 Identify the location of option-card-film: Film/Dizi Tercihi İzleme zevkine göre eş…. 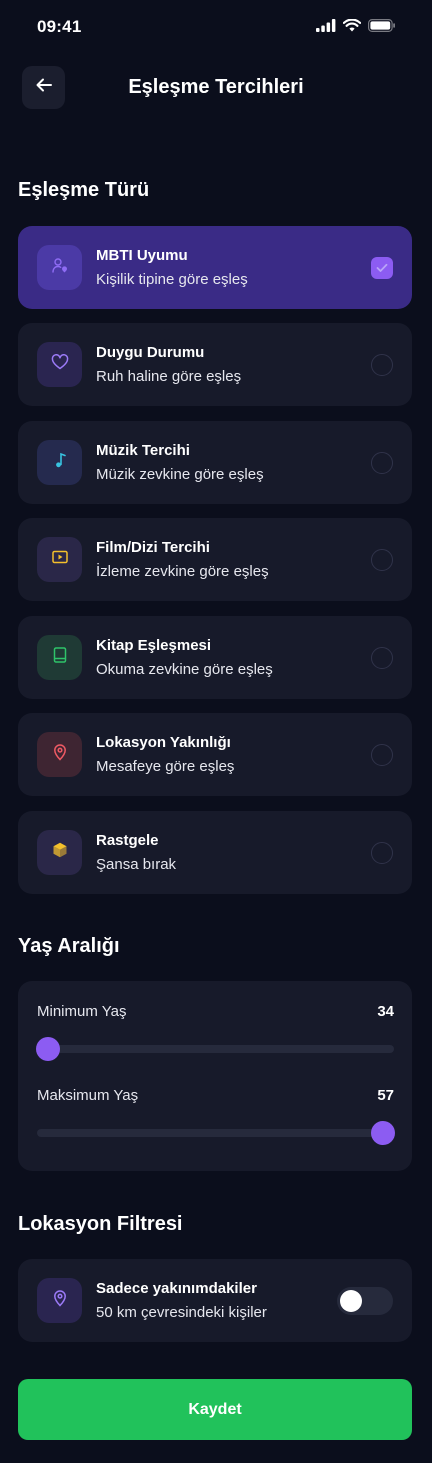
(215, 559).